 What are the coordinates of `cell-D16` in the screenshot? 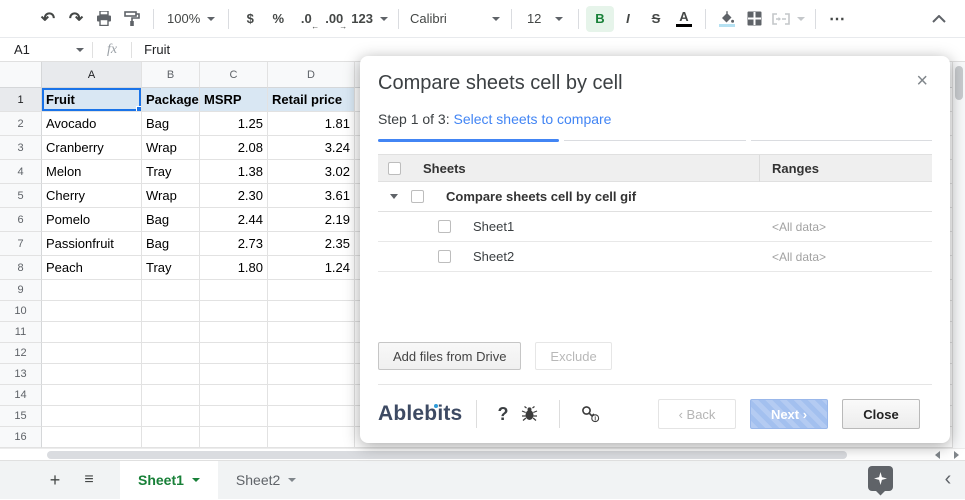 It's located at (311, 437).